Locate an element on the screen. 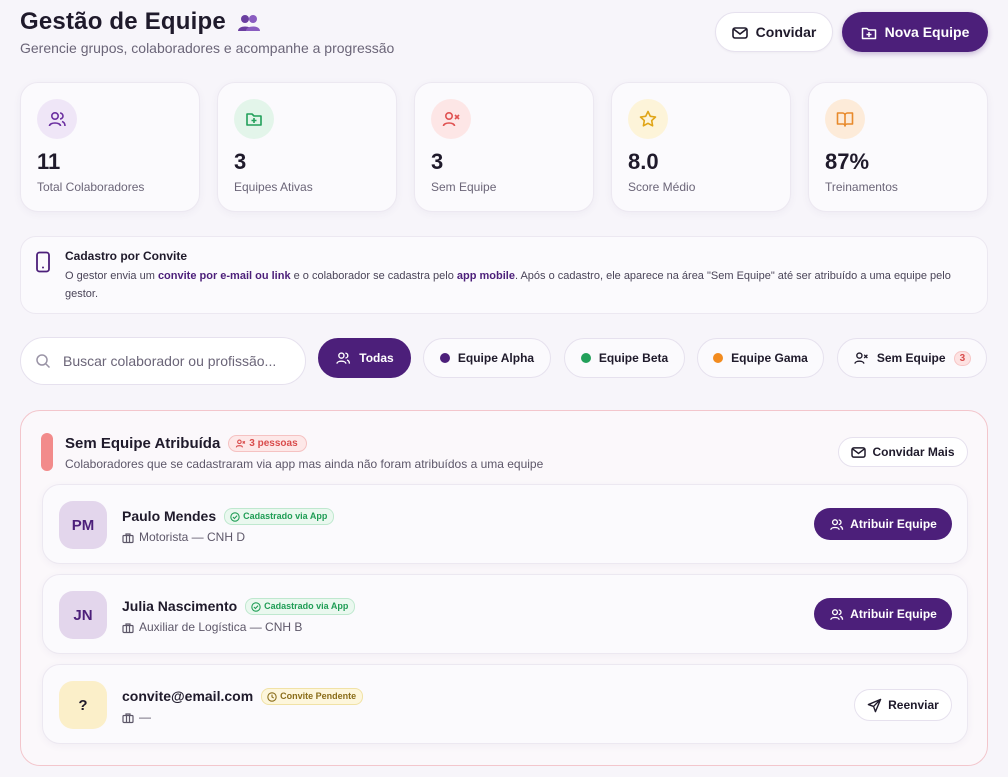 This screenshot has width=1008, height=777. member-name-wrap: Paulo Mendes Cadastrado via App is located at coordinates (228, 516).